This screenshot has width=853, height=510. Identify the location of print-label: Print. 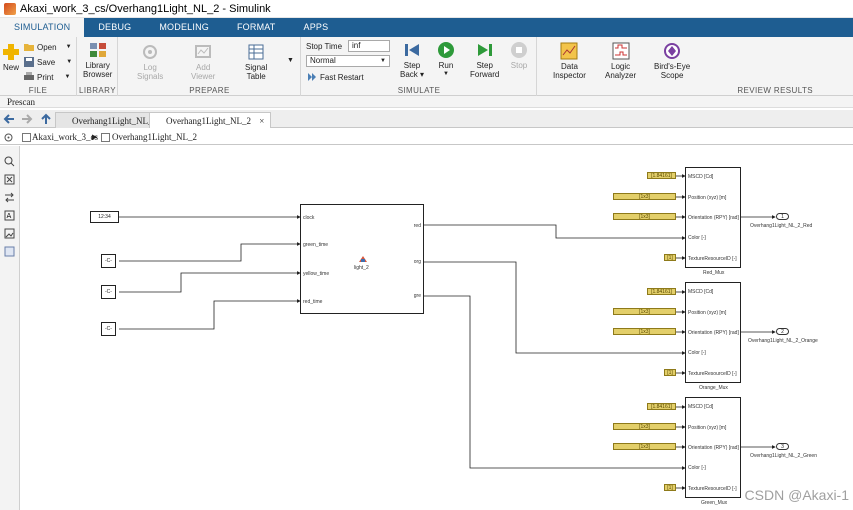
(45, 77).